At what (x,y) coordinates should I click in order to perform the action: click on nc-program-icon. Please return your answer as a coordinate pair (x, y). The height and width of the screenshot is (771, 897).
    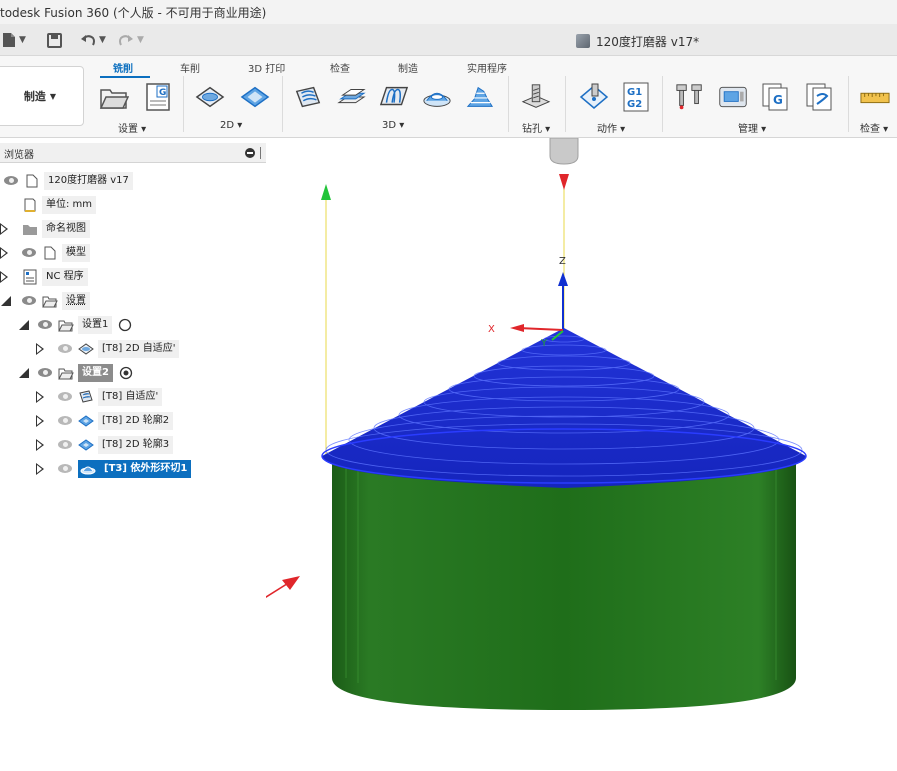
    Looking at the image, I should click on (30, 277).